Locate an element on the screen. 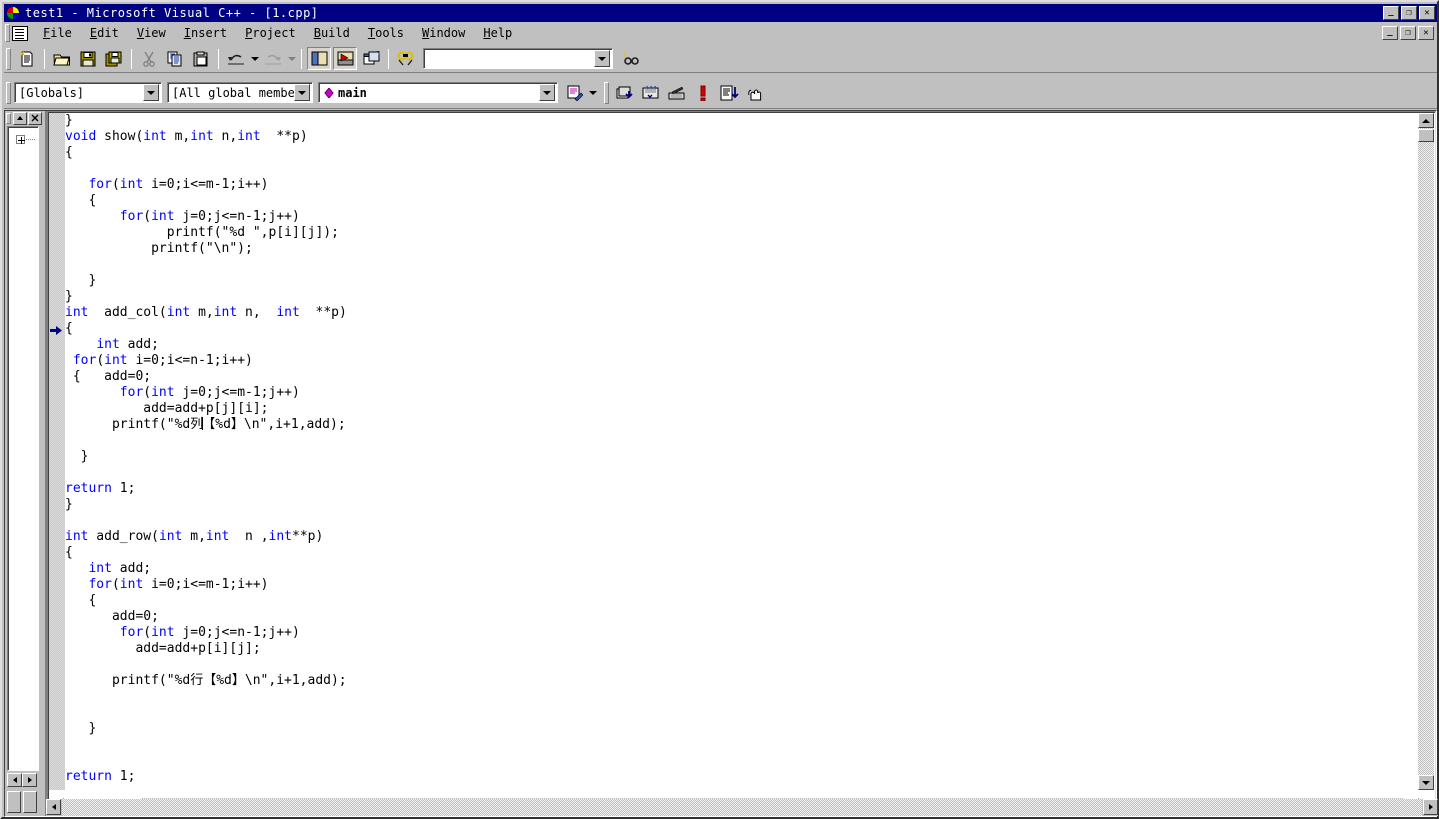  editor-vscroll-track is located at coordinates (1426, 451).